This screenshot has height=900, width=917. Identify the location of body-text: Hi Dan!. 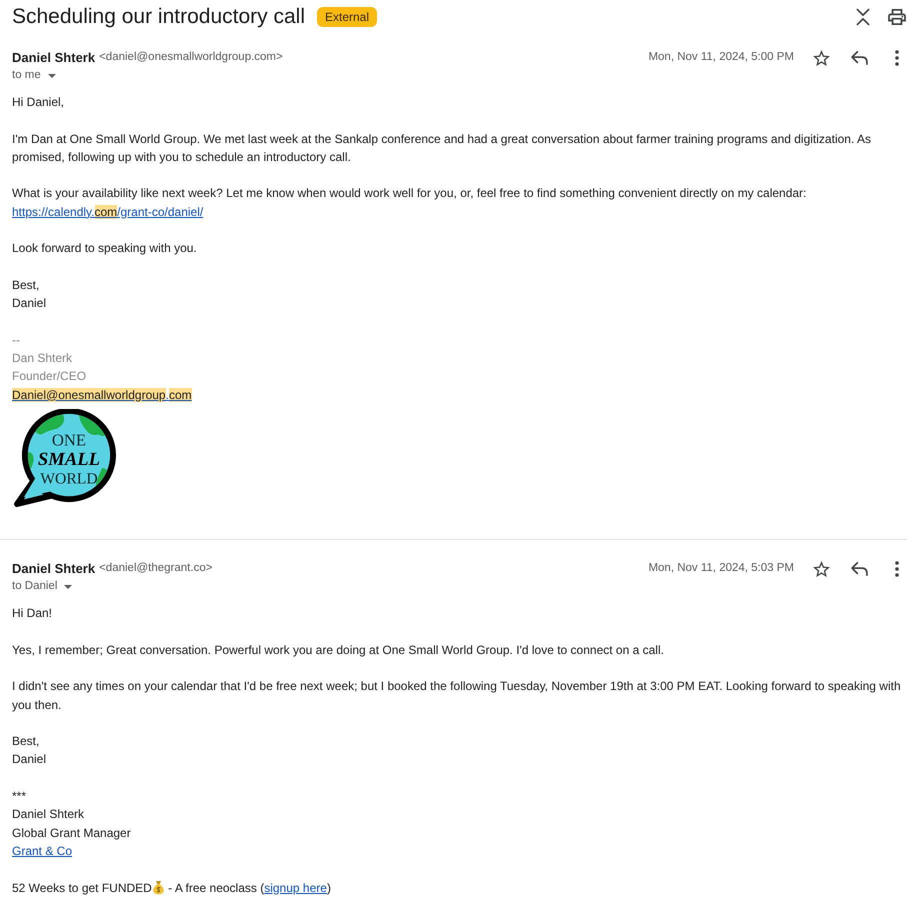
(33, 613).